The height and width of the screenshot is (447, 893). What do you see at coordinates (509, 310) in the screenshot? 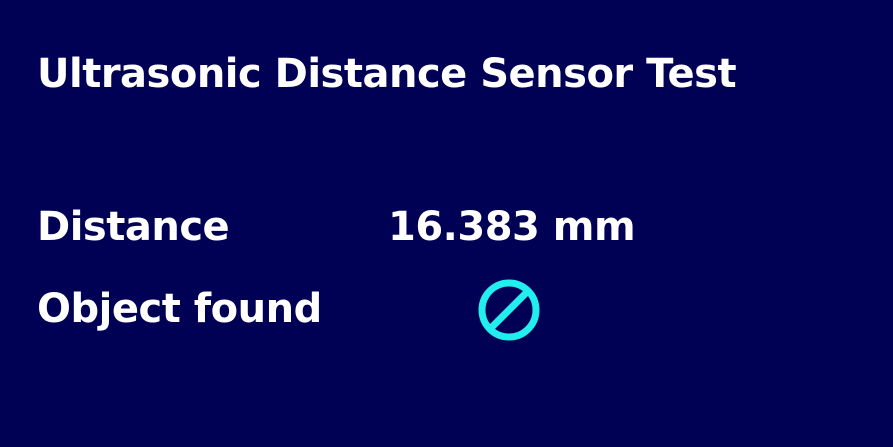
I see `prohibited-icon` at bounding box center [509, 310].